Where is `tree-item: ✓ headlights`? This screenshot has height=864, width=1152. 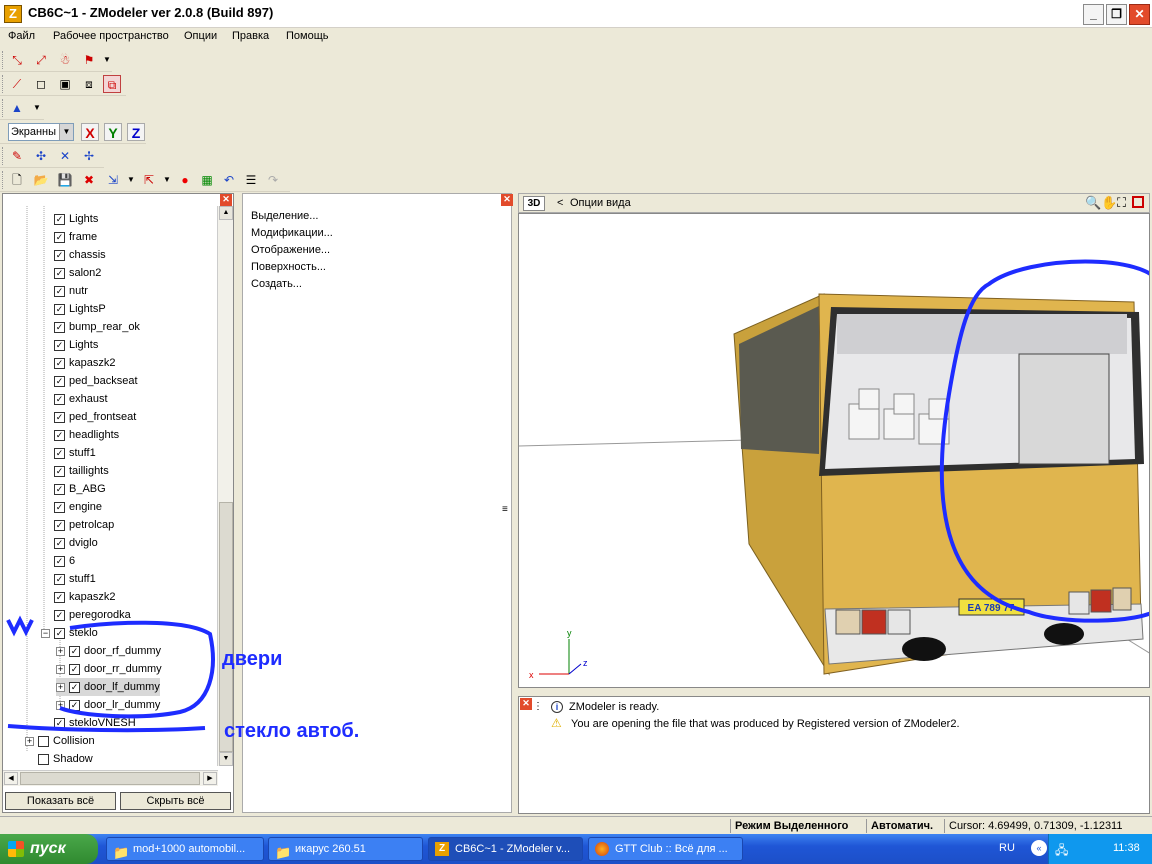
tree-item: ✓ headlights is located at coordinates (86, 435).